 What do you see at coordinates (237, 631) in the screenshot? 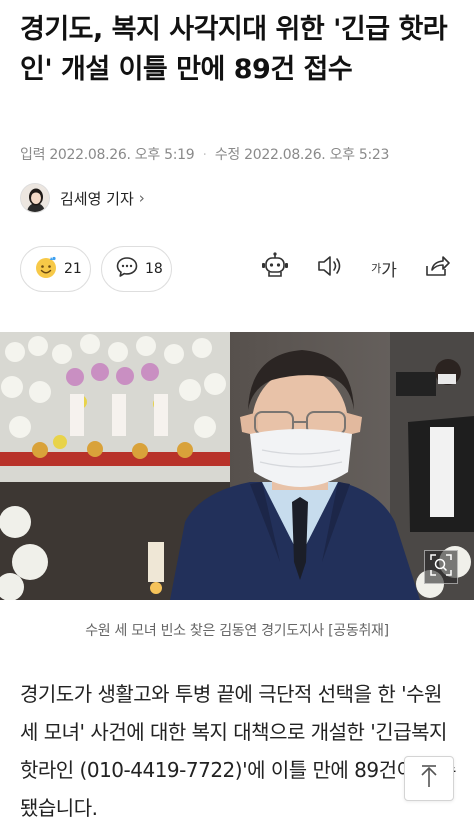
I see `photo-caption: 수원 세 모녀 빈소 찾은 김동연 경기도지사 [공동취재]` at bounding box center [237, 631].